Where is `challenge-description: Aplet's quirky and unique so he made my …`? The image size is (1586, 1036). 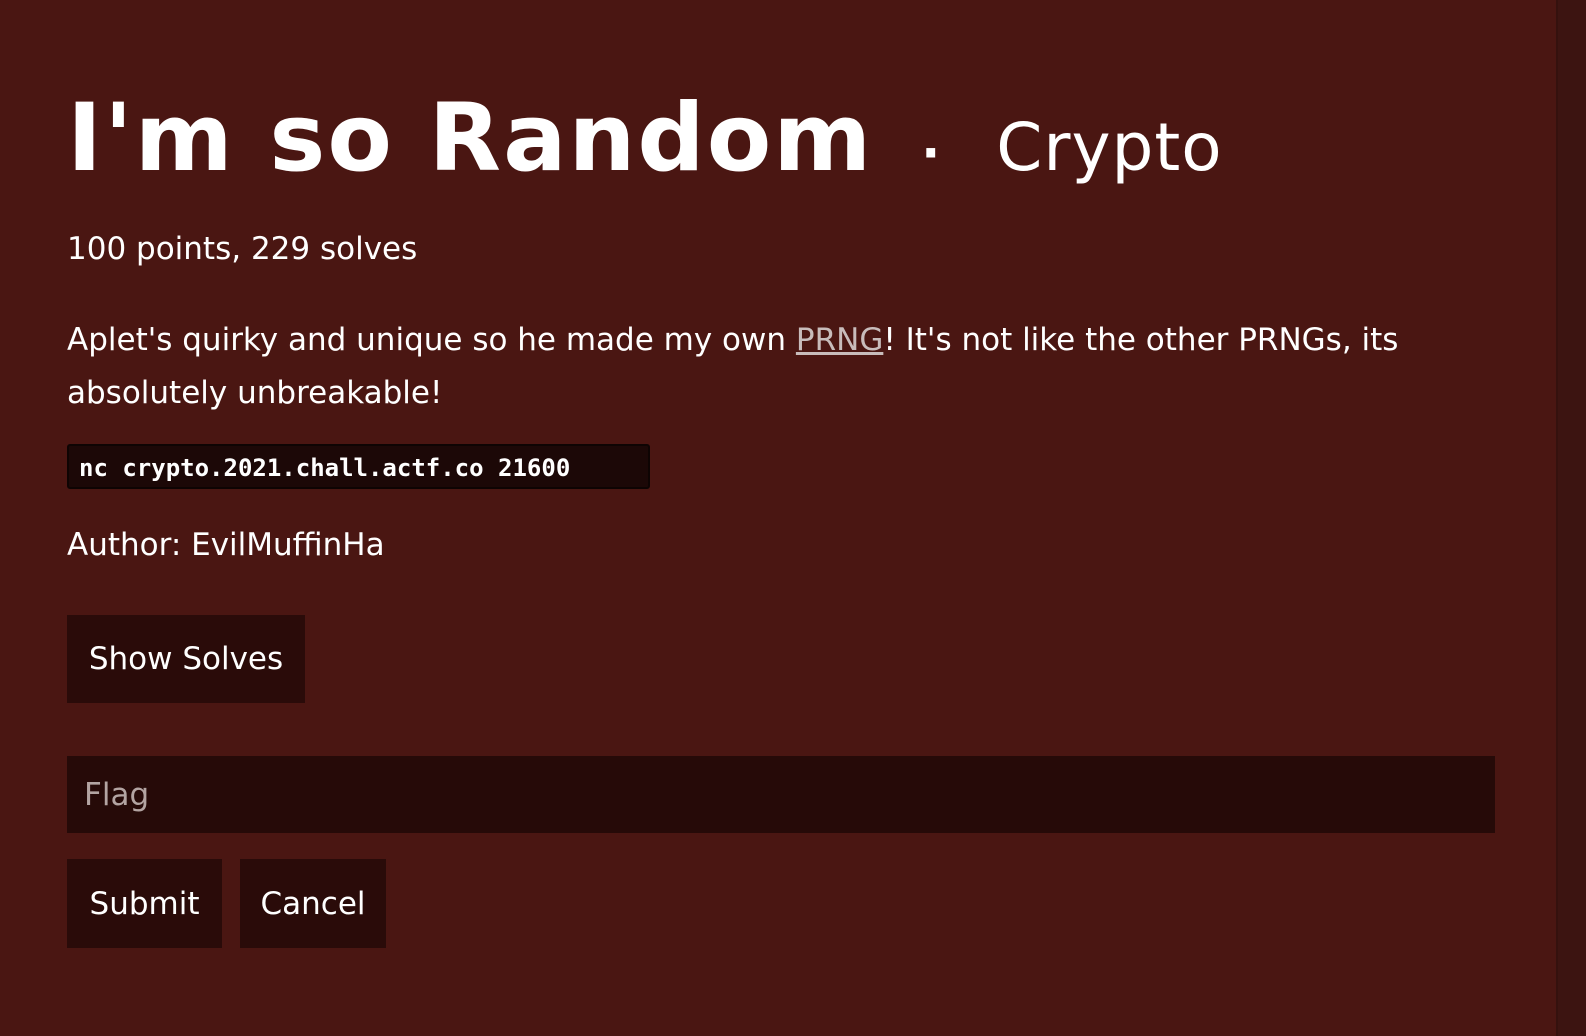 challenge-description: Aplet's quirky and unique so he made my … is located at coordinates (787, 367).